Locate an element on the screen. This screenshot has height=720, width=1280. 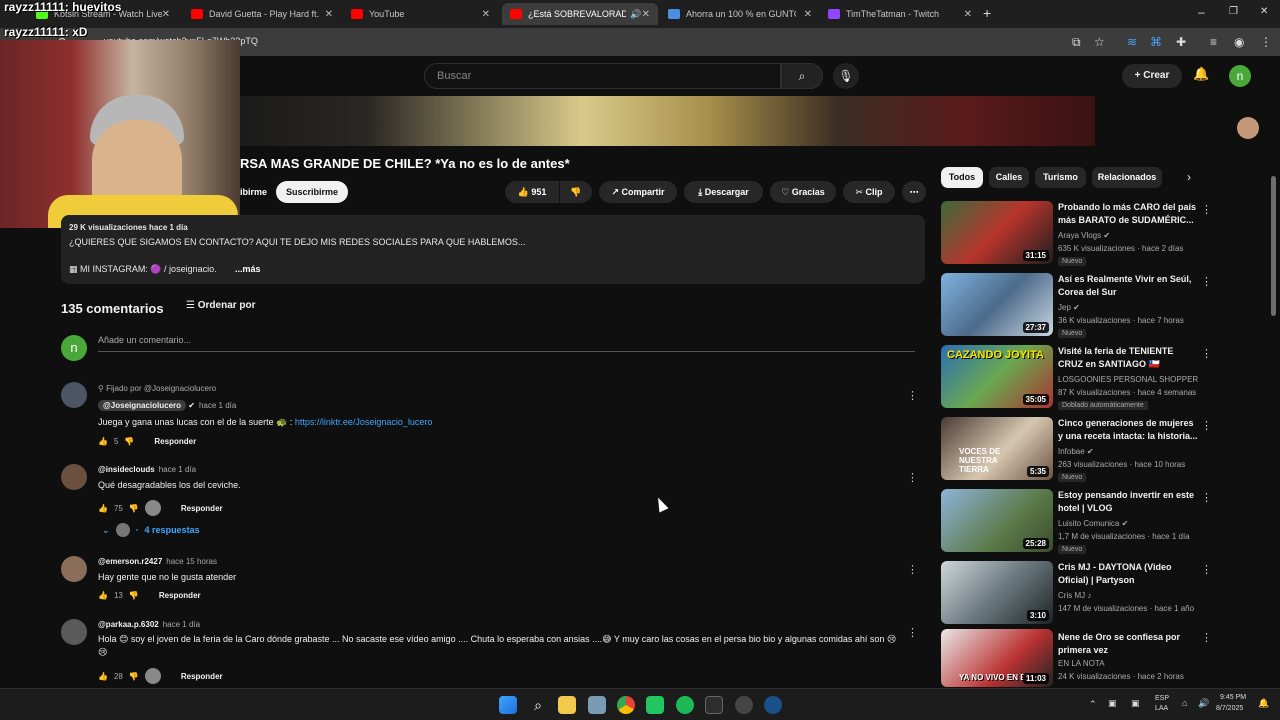
app-icon is located at coordinates (597, 705).